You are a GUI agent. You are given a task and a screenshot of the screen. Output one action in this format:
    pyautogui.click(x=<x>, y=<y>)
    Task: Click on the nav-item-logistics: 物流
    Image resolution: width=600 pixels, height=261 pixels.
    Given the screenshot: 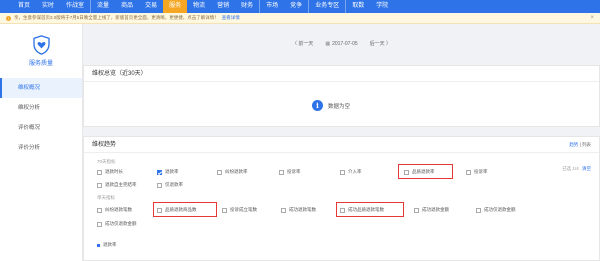 What is the action you would take?
    pyautogui.click(x=199, y=6)
    